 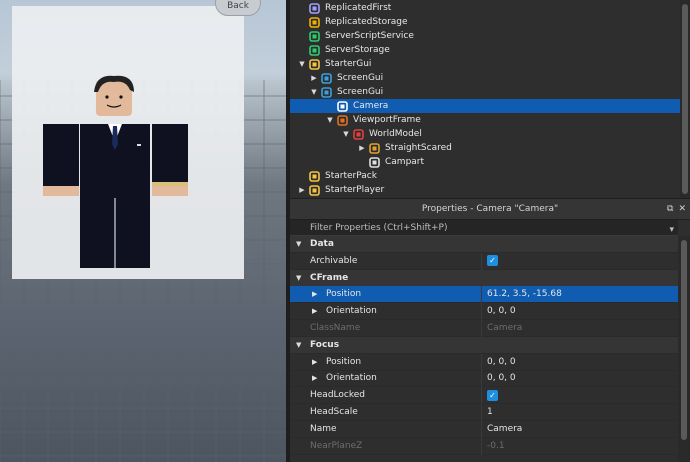 I want to click on property-row-position: ▶ Position 0, 0, 0, so click(x=484, y=362).